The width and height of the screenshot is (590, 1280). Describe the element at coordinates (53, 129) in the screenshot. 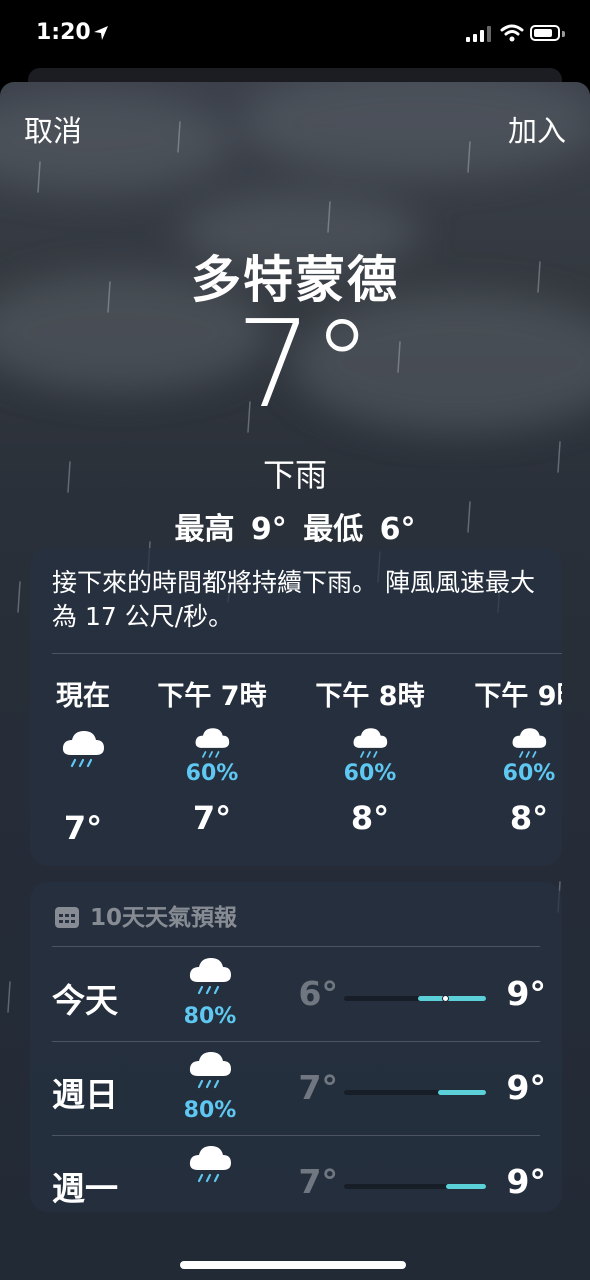

I see `cancel-button: 取消` at that location.